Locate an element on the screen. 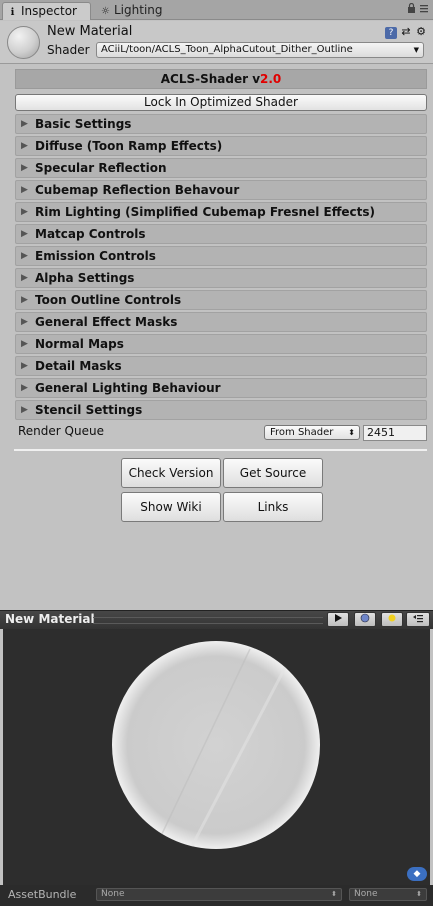  preview-menu-icon is located at coordinates (418, 619).